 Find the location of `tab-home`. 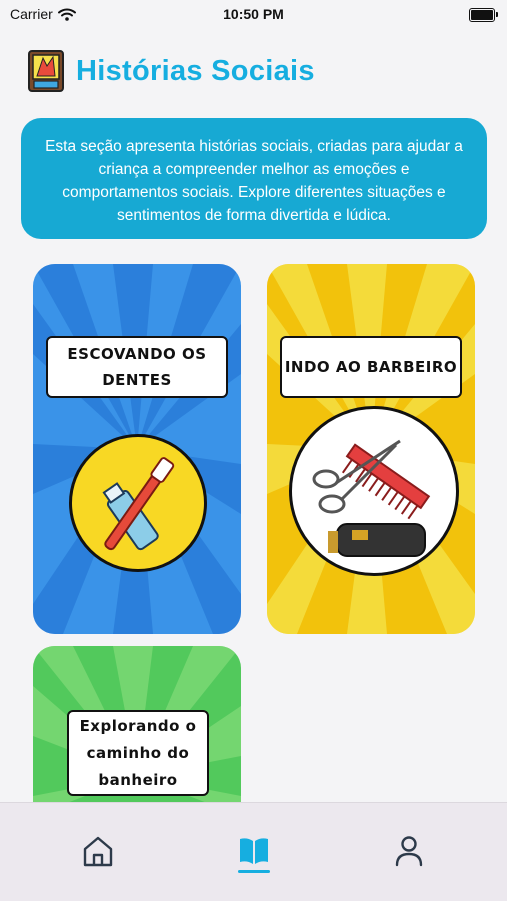

tab-home is located at coordinates (98, 853).